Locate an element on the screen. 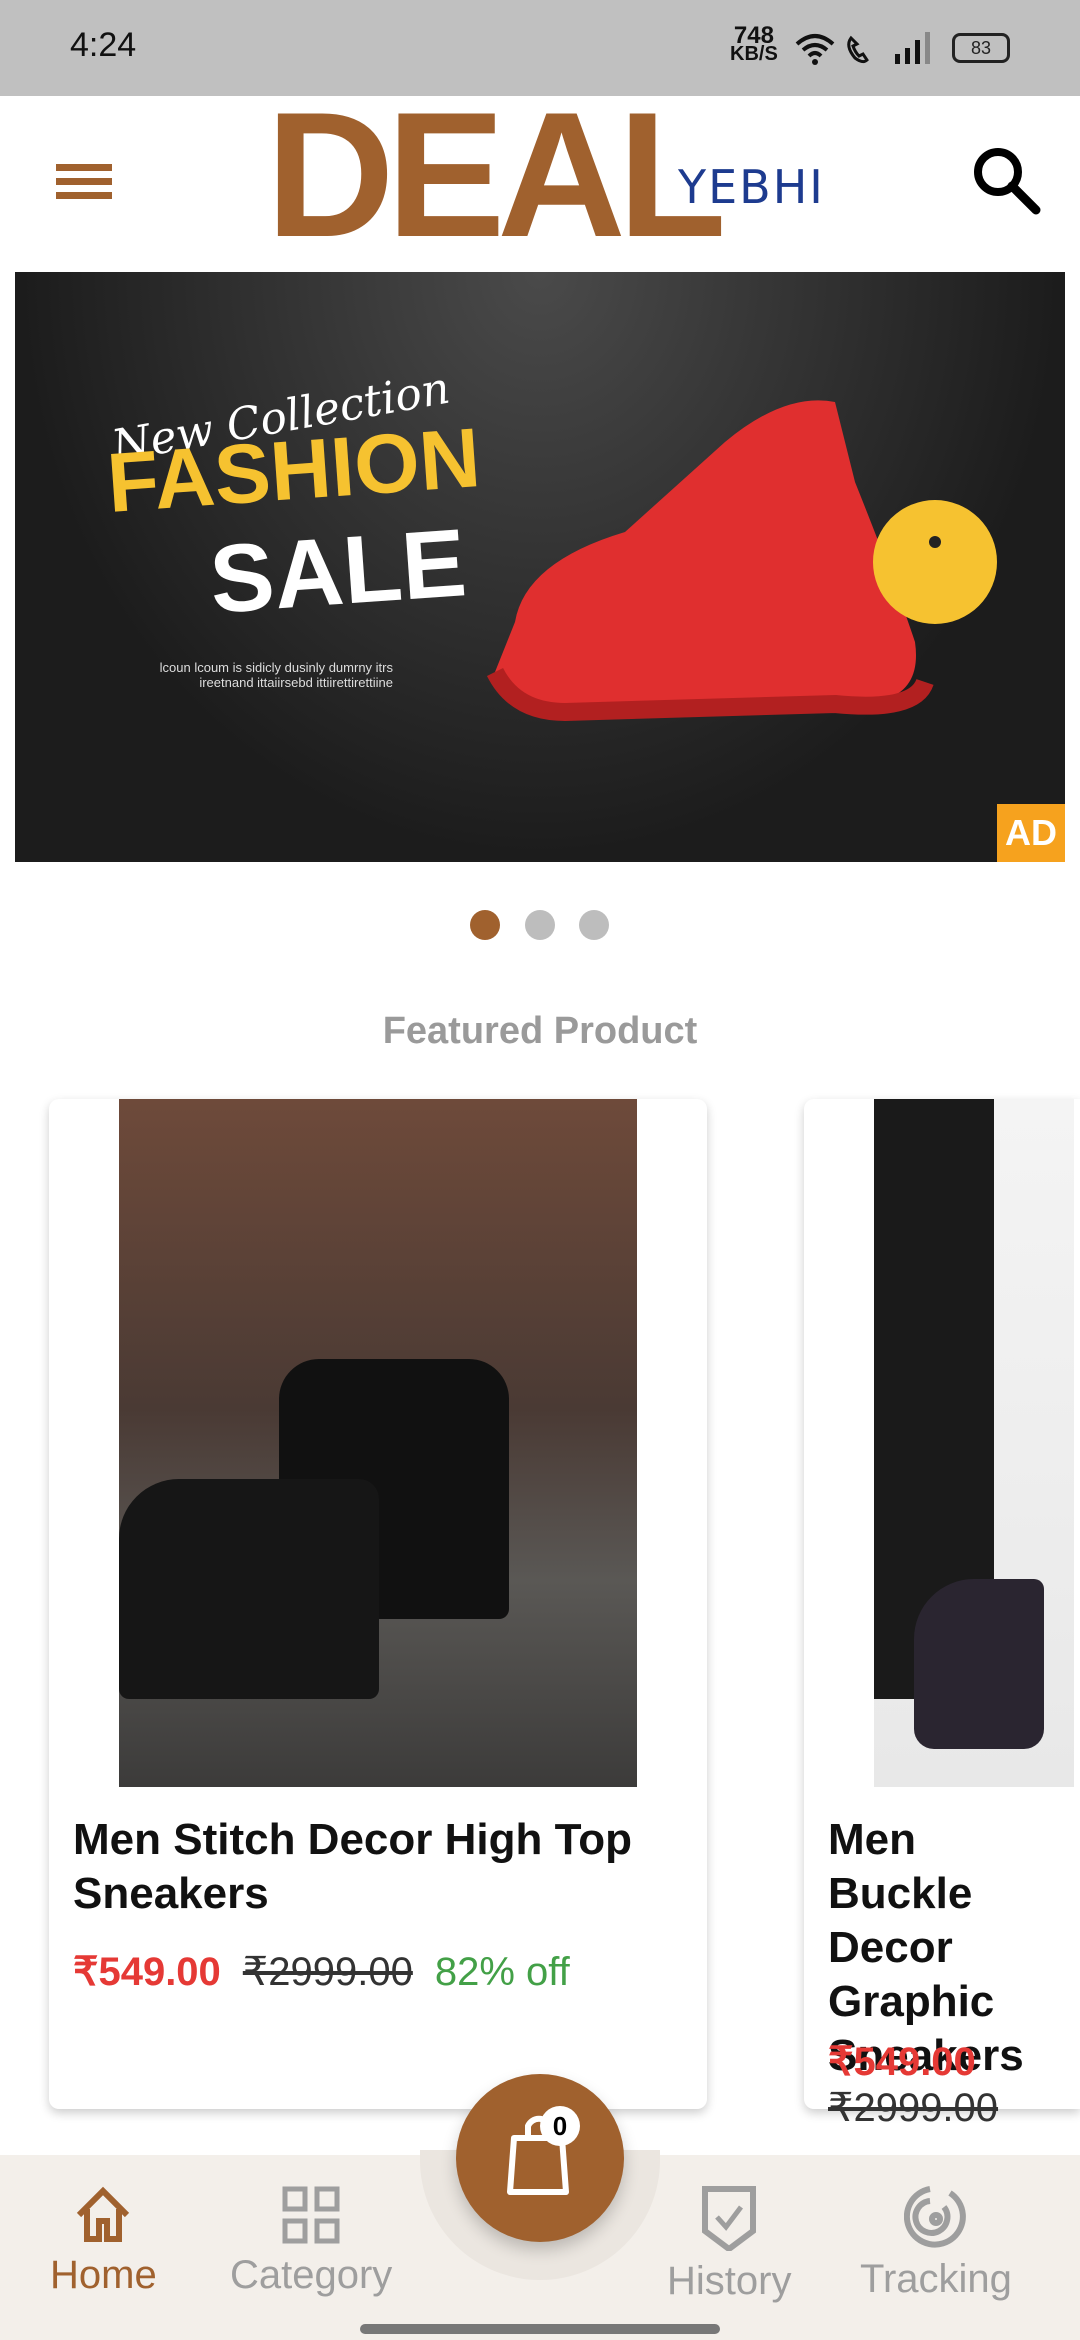 The width and height of the screenshot is (1080, 2340). section-title: Featured Product is located at coordinates (540, 1031).